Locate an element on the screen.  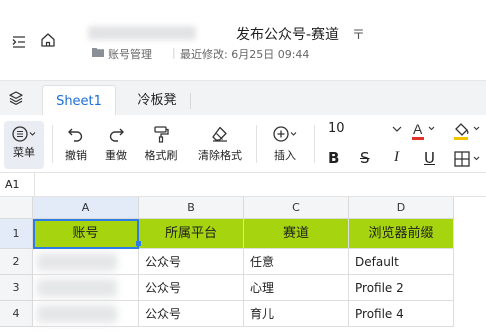
menu-label: 菜单 is located at coordinates (24, 152).